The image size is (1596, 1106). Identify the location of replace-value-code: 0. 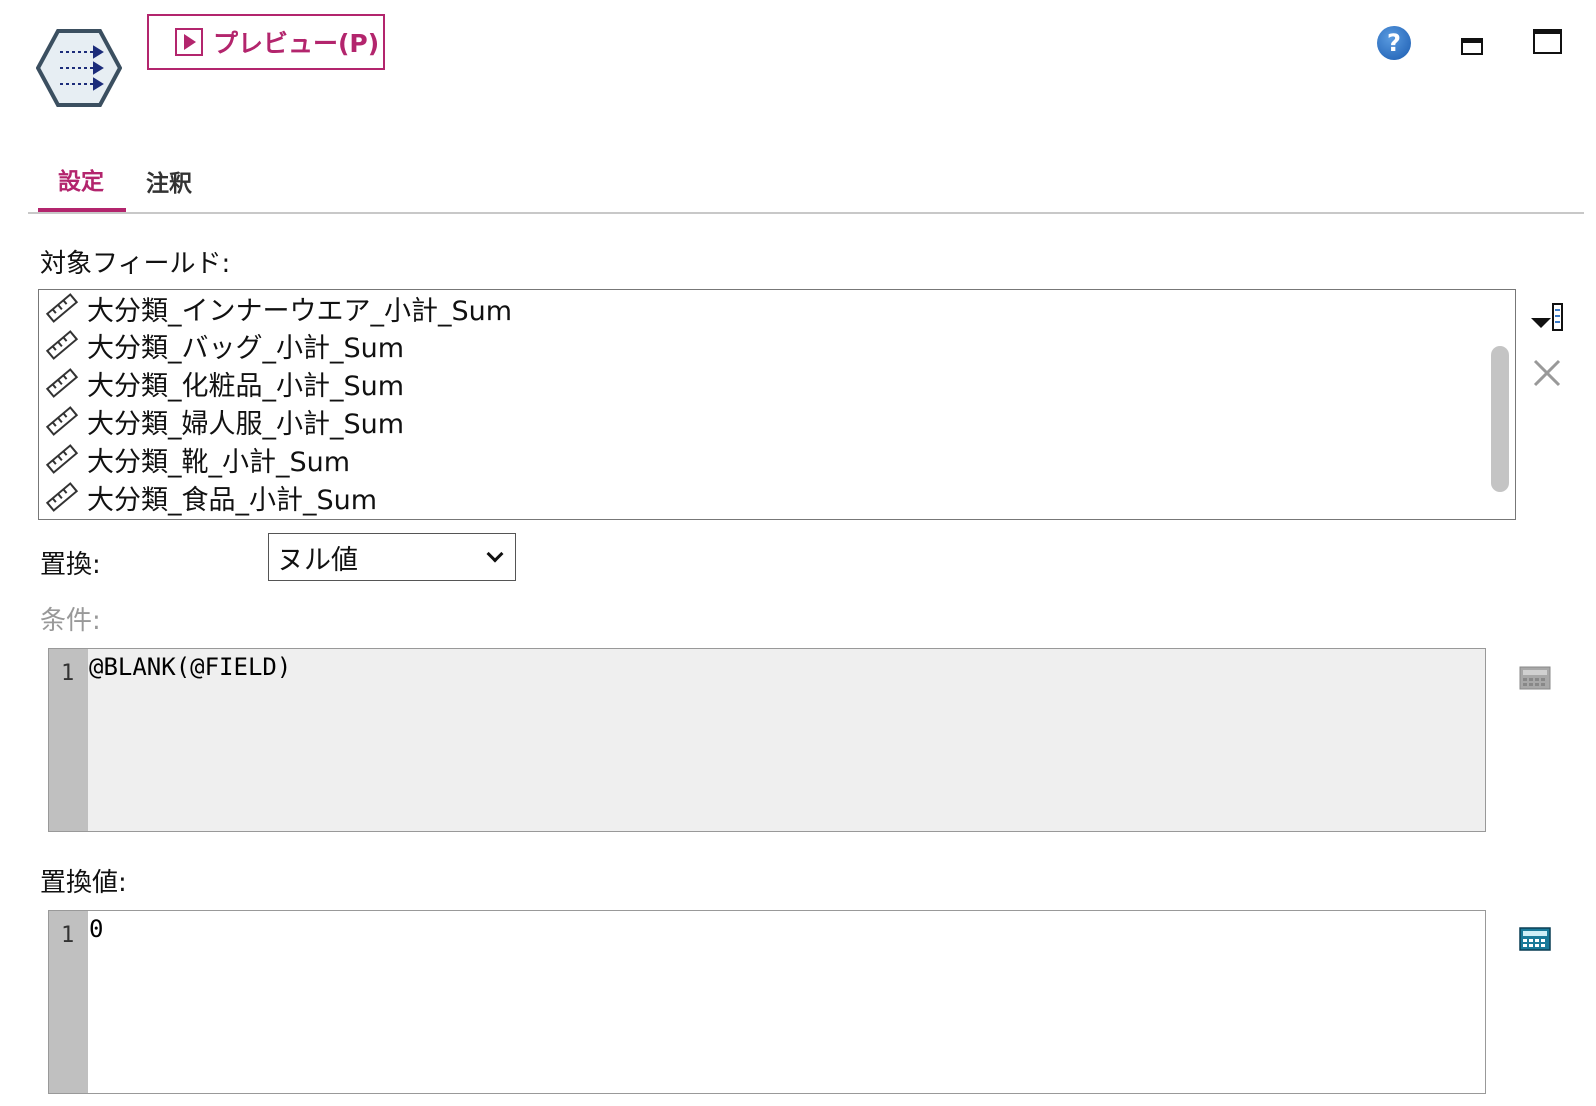
(96, 929).